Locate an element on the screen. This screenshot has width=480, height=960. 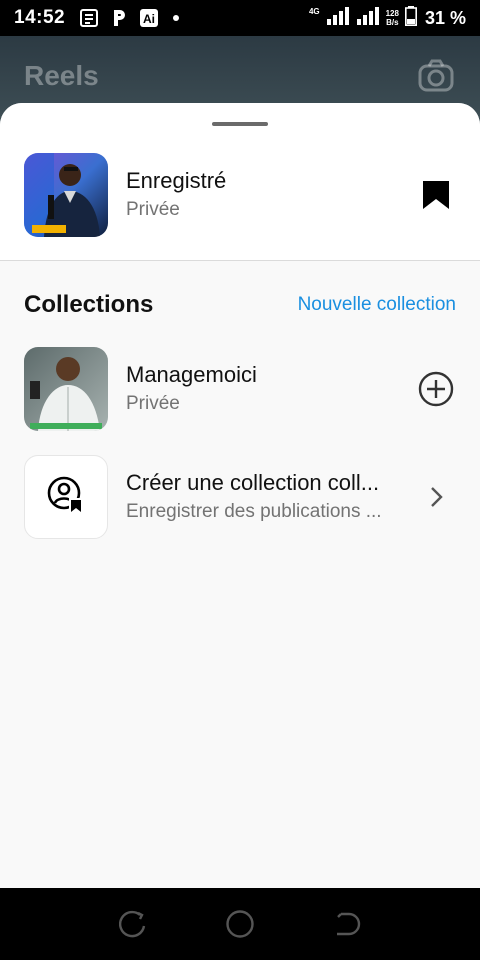
collection-row: Managemoici Privée is located at coordinates (240, 389).